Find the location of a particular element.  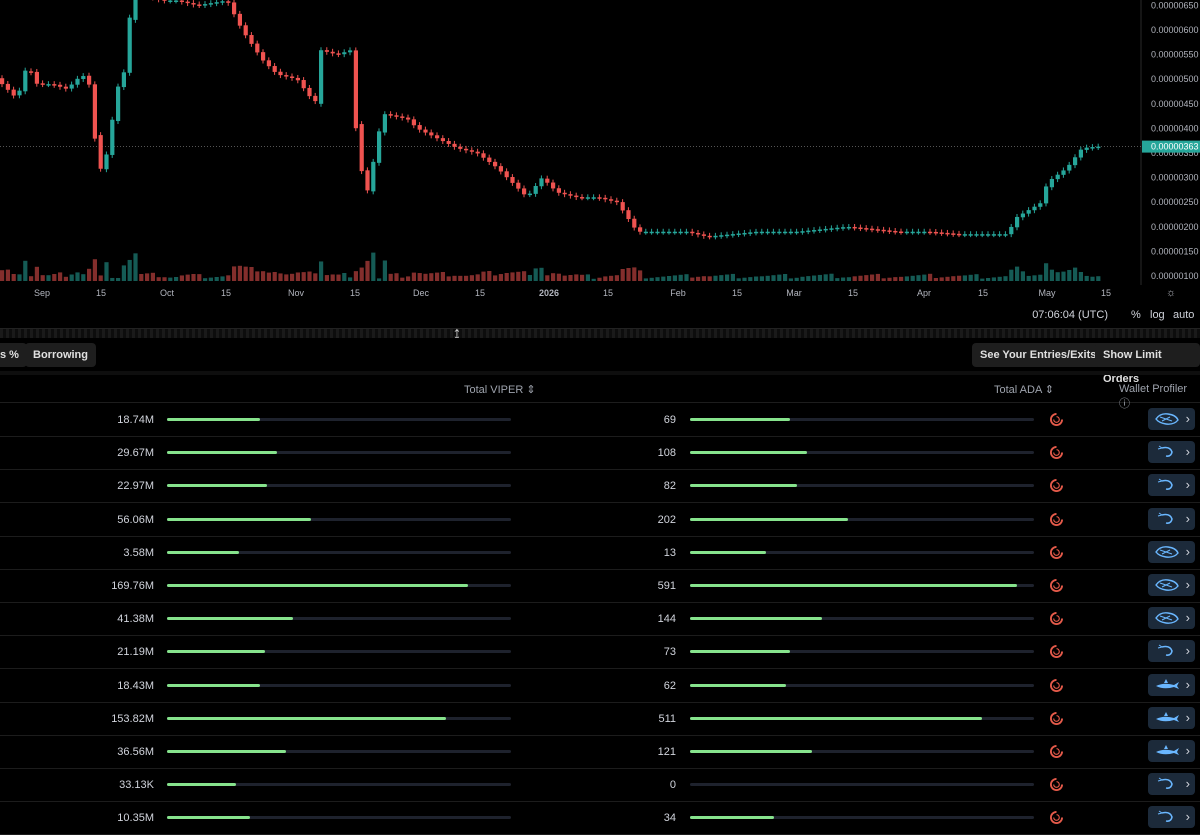

total-viper-value: 153.82M is located at coordinates (132, 718).